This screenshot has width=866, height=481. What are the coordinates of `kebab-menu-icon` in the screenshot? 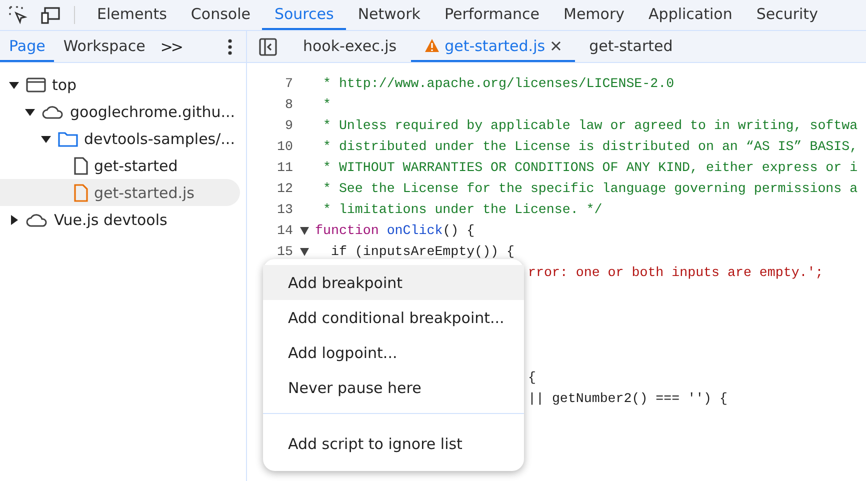 It's located at (230, 46).